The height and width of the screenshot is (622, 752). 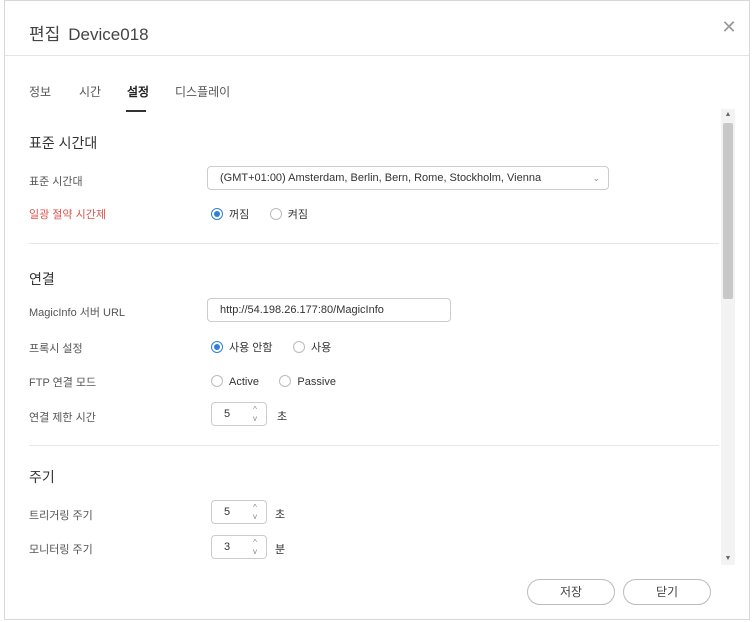 What do you see at coordinates (56, 349) in the screenshot?
I see `proxy-label: 프록시 설정` at bounding box center [56, 349].